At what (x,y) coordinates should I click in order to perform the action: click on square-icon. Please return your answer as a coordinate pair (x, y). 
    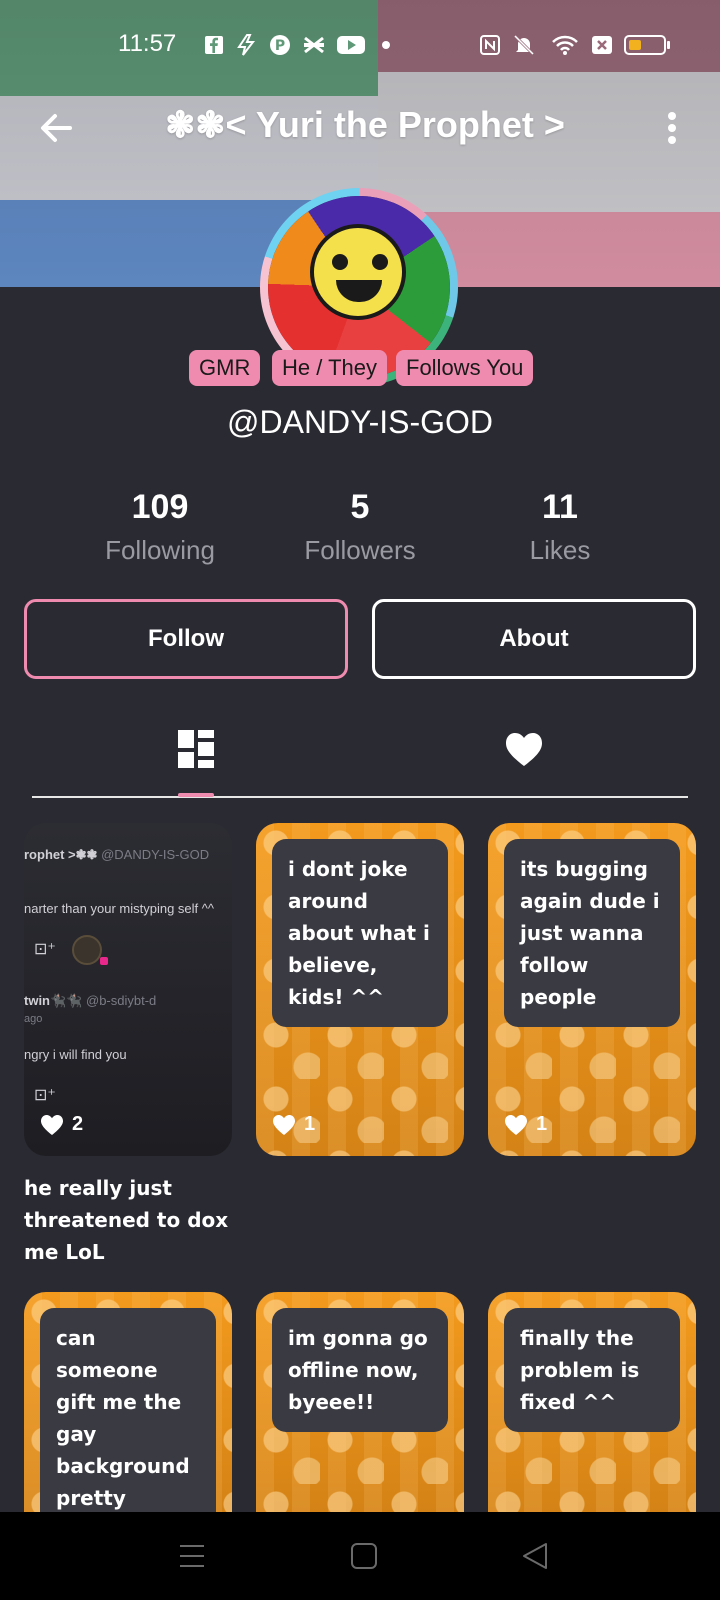
    Looking at the image, I should click on (364, 1556).